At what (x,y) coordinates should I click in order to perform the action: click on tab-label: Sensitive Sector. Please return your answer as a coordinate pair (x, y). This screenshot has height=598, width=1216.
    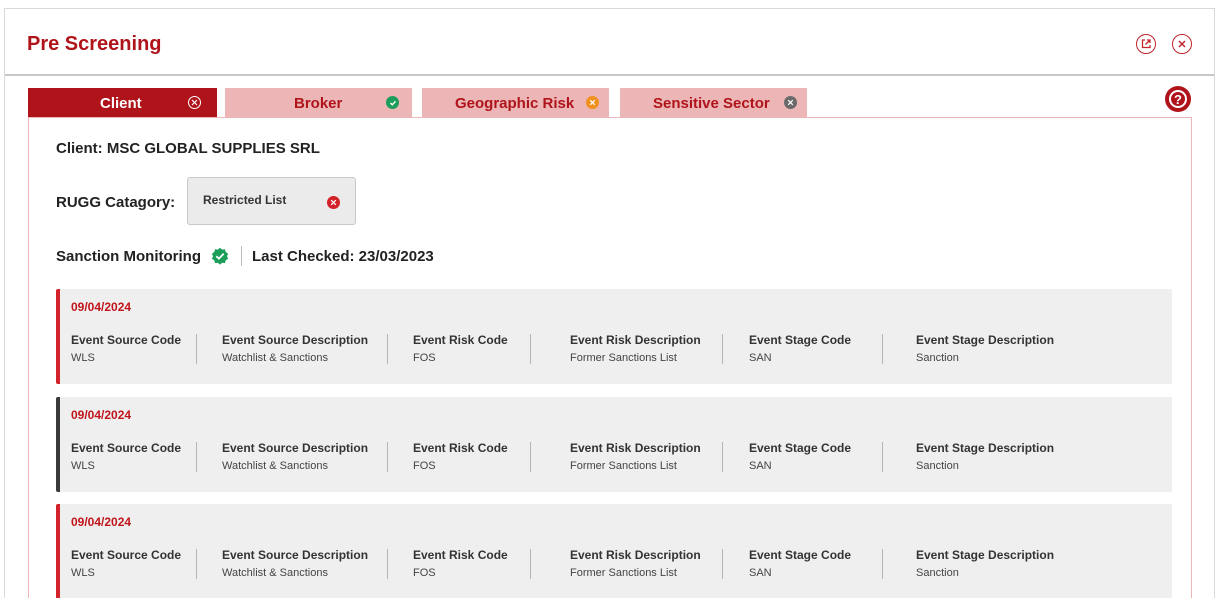
    Looking at the image, I should click on (711, 103).